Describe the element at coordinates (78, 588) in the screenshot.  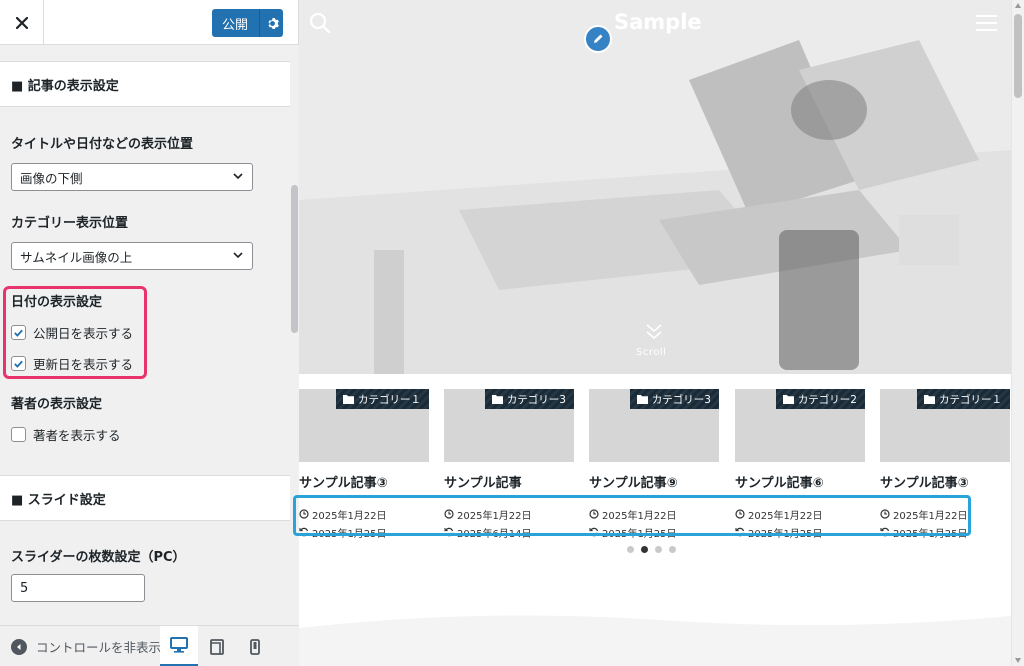
I see `slider-count-input: 5` at that location.